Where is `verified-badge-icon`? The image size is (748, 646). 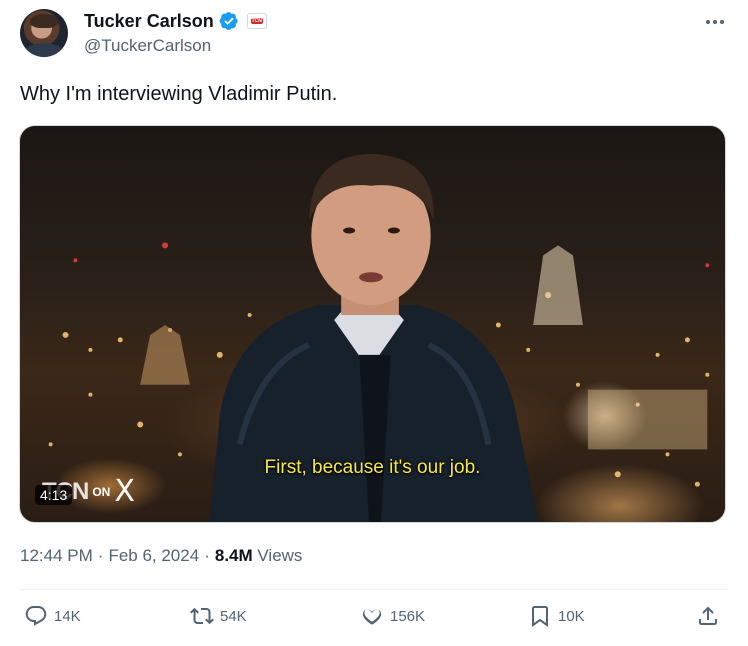 verified-badge-icon is located at coordinates (229, 21).